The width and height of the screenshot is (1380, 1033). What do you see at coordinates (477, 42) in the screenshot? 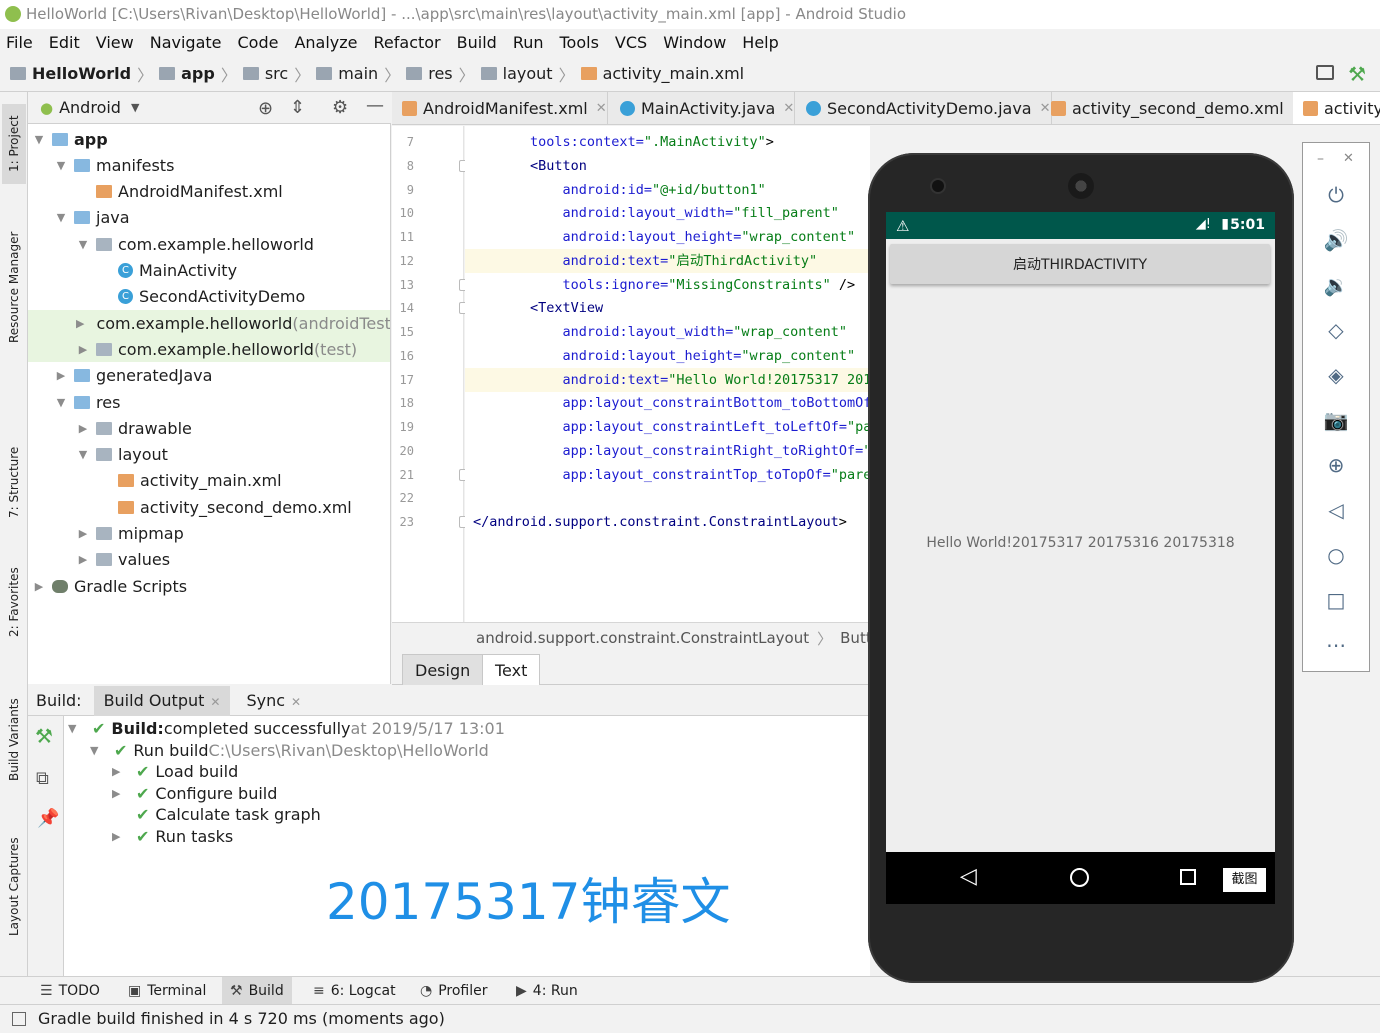
I see `menu-item-build: Build` at bounding box center [477, 42].